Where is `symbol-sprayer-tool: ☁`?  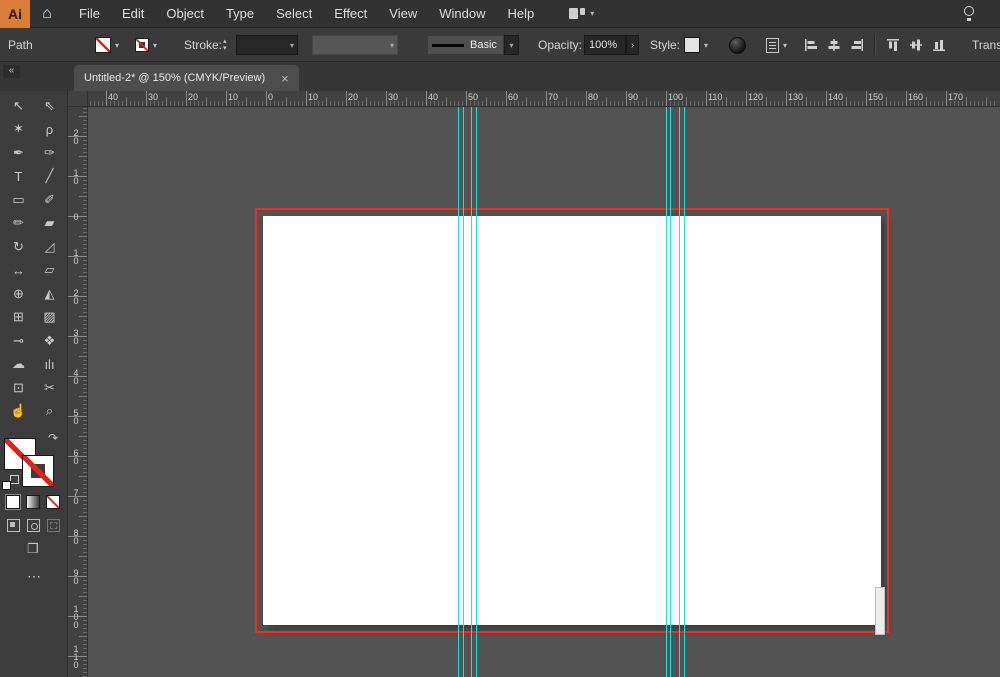
symbol-sprayer-tool: ☁ is located at coordinates (18, 365).